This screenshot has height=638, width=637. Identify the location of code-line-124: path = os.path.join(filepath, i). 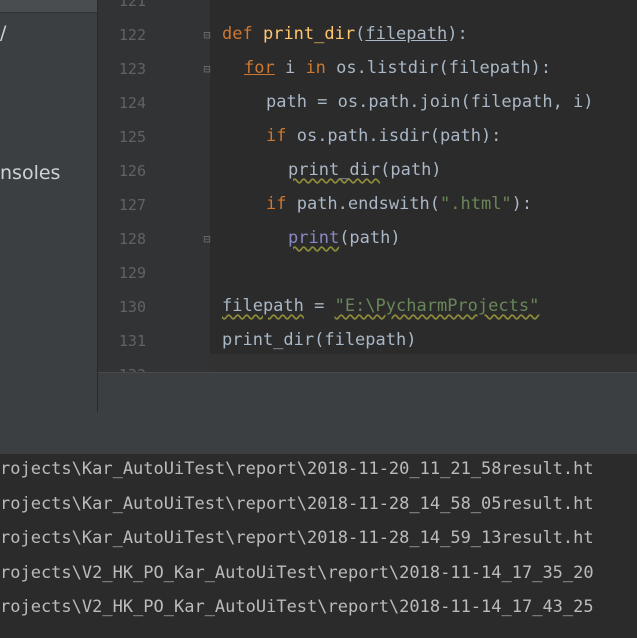
(430, 102).